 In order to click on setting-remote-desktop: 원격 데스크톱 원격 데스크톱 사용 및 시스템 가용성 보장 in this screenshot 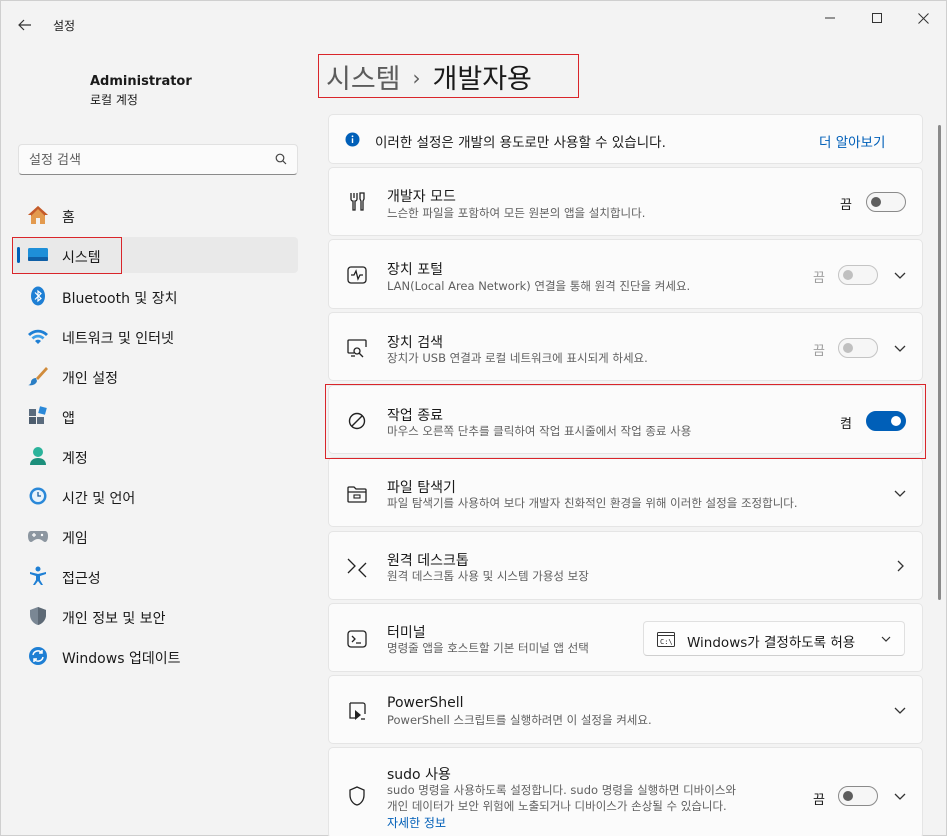, I will do `click(625, 565)`.